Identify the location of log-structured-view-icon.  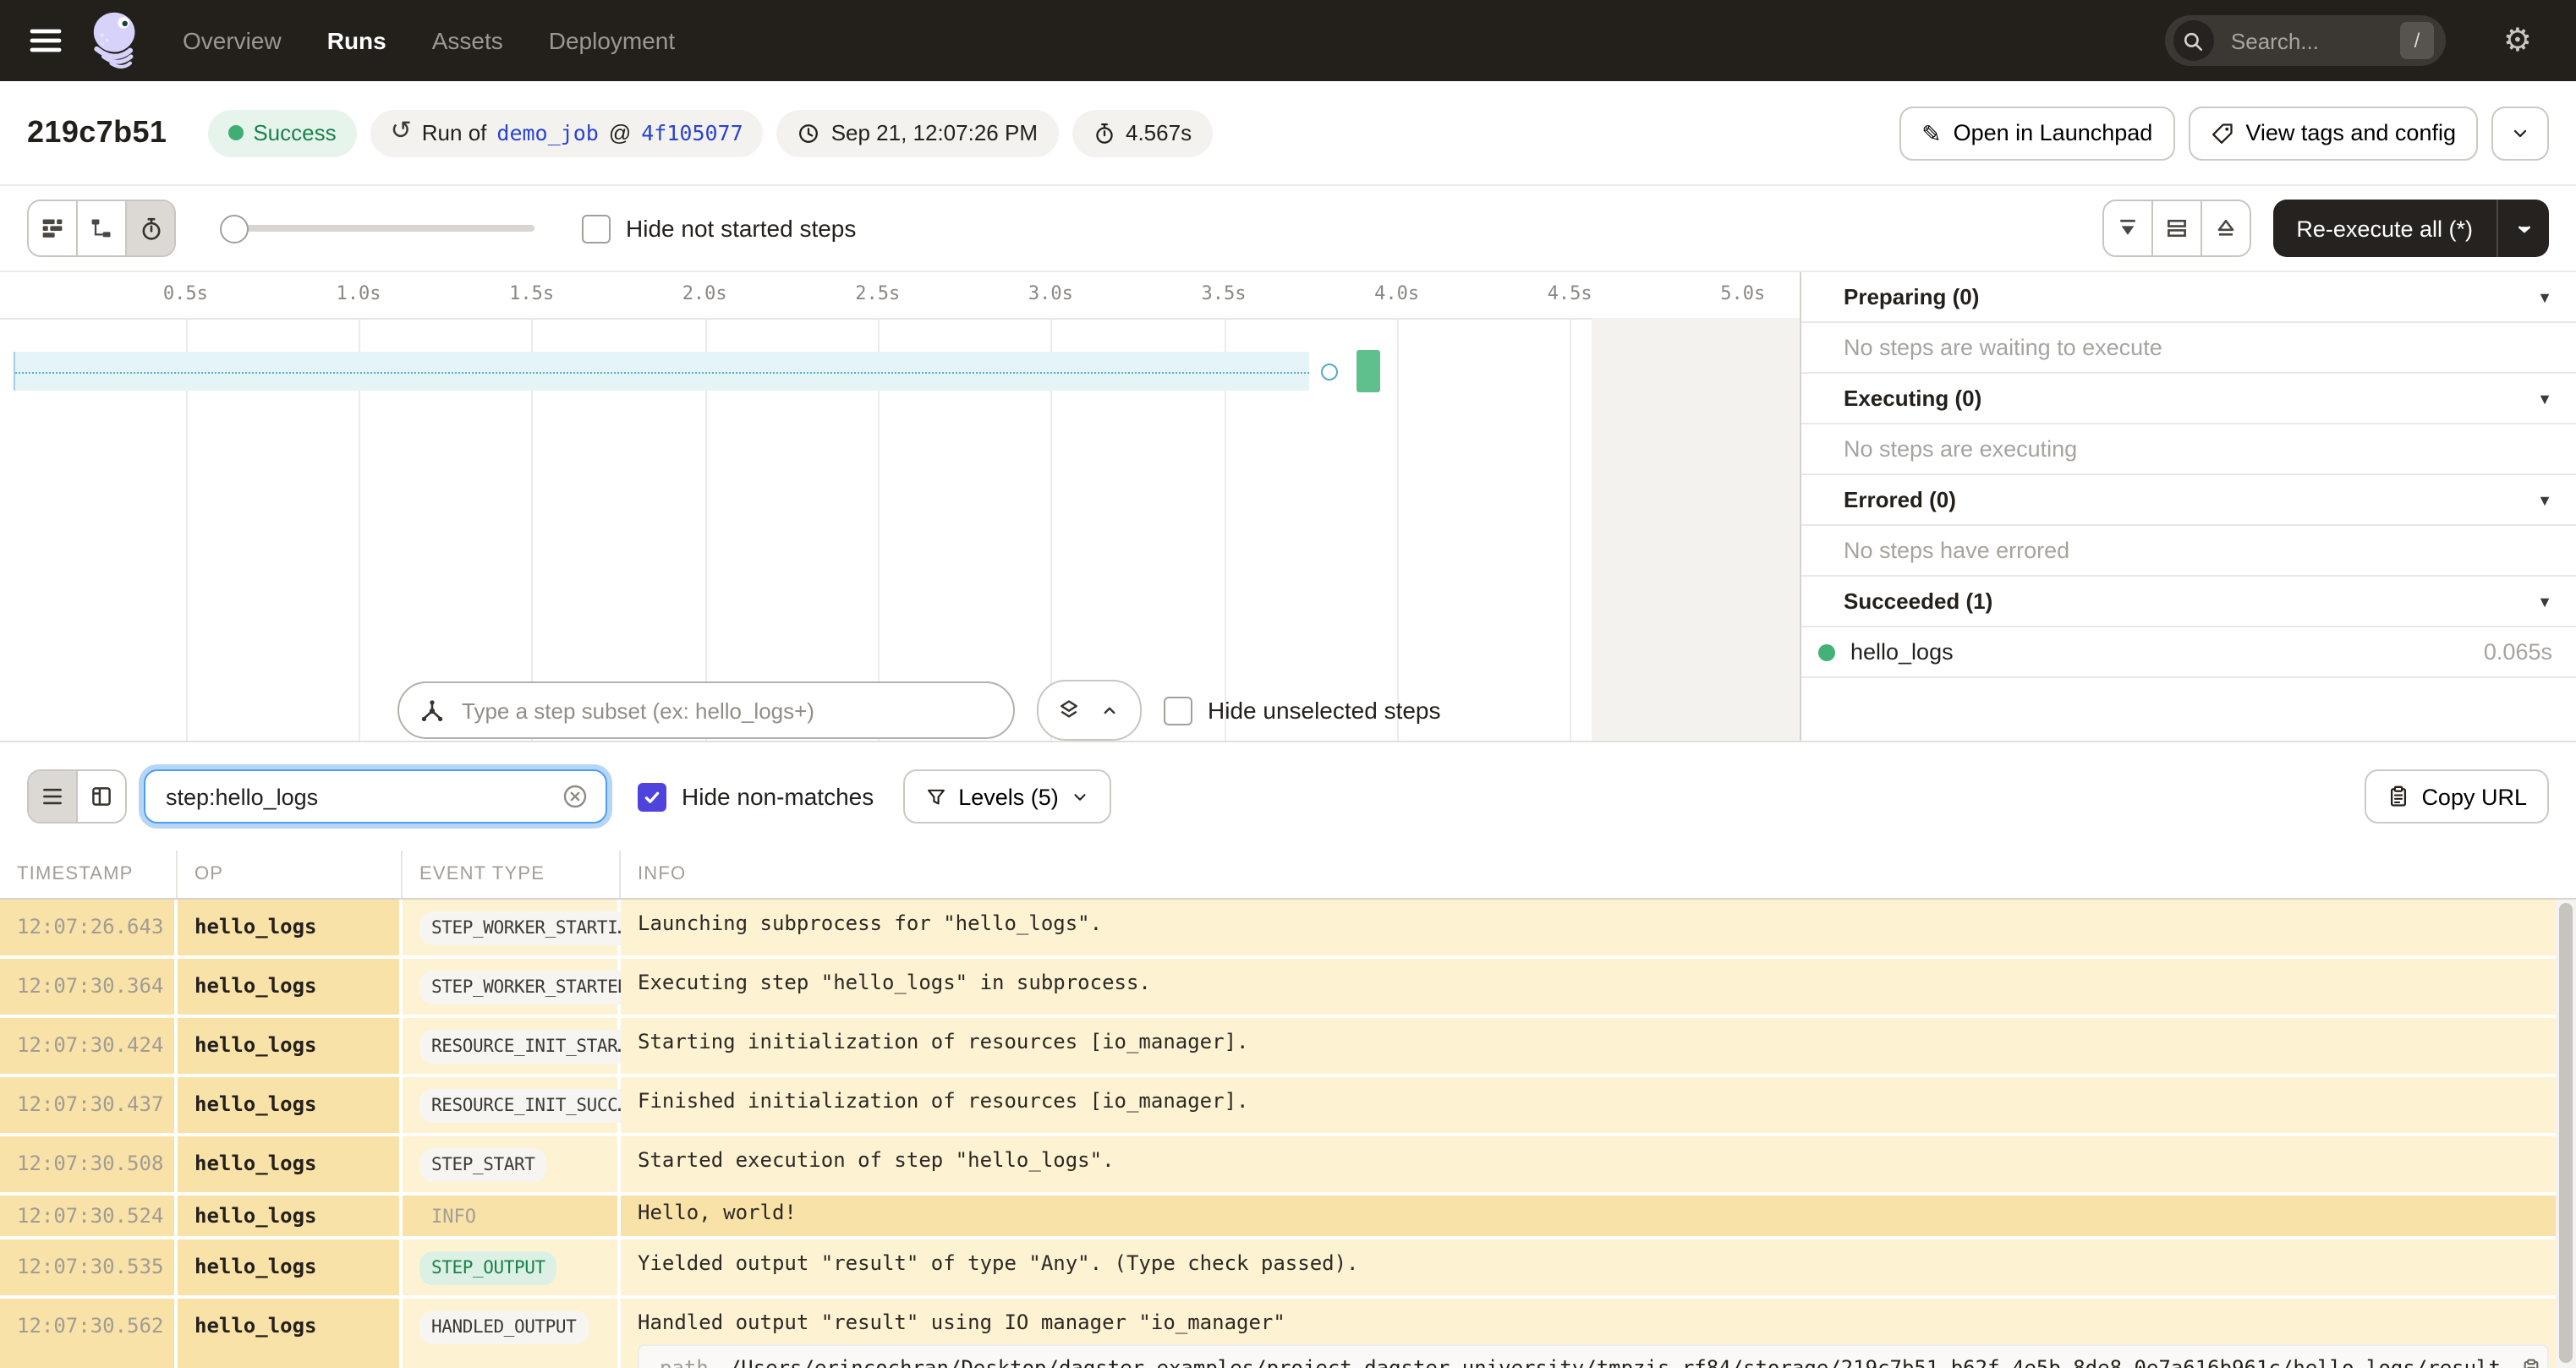
(101, 796).